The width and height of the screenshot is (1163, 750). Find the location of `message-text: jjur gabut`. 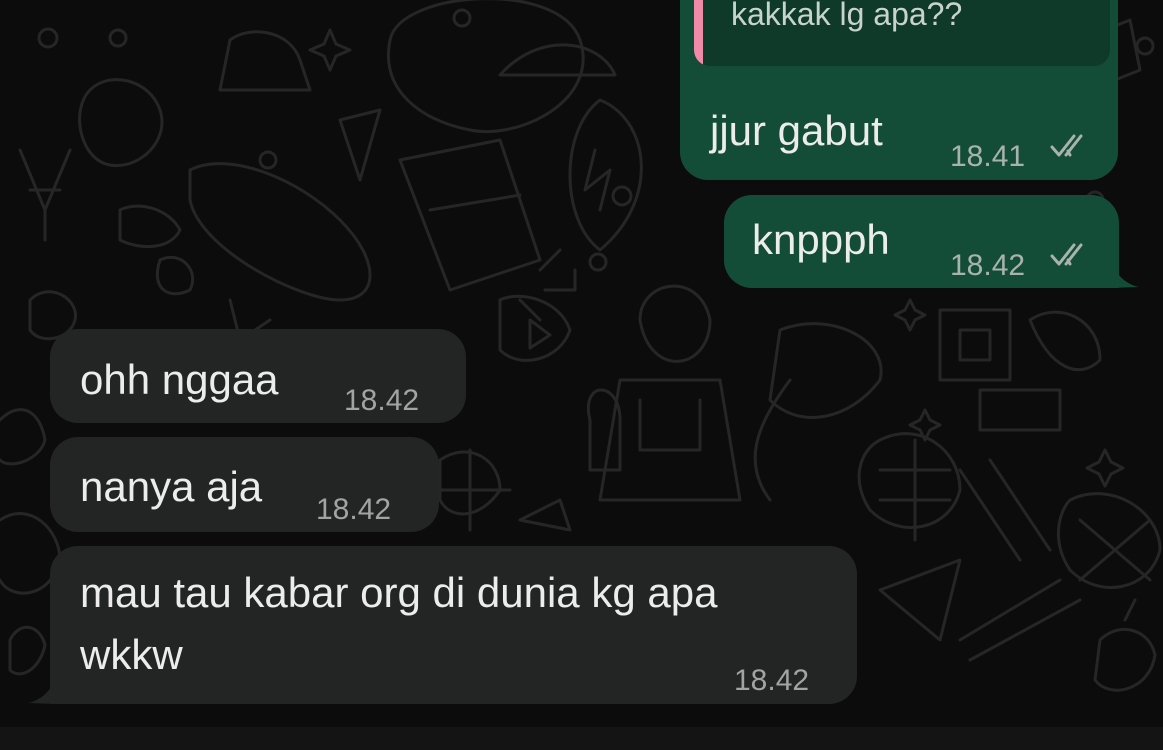

message-text: jjur gabut is located at coordinates (796, 130).